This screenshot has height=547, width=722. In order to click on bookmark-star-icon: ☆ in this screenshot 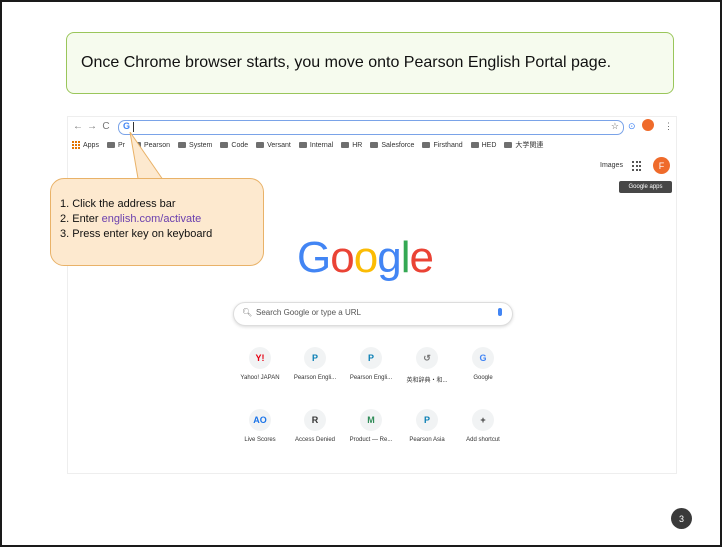, I will do `click(615, 126)`.